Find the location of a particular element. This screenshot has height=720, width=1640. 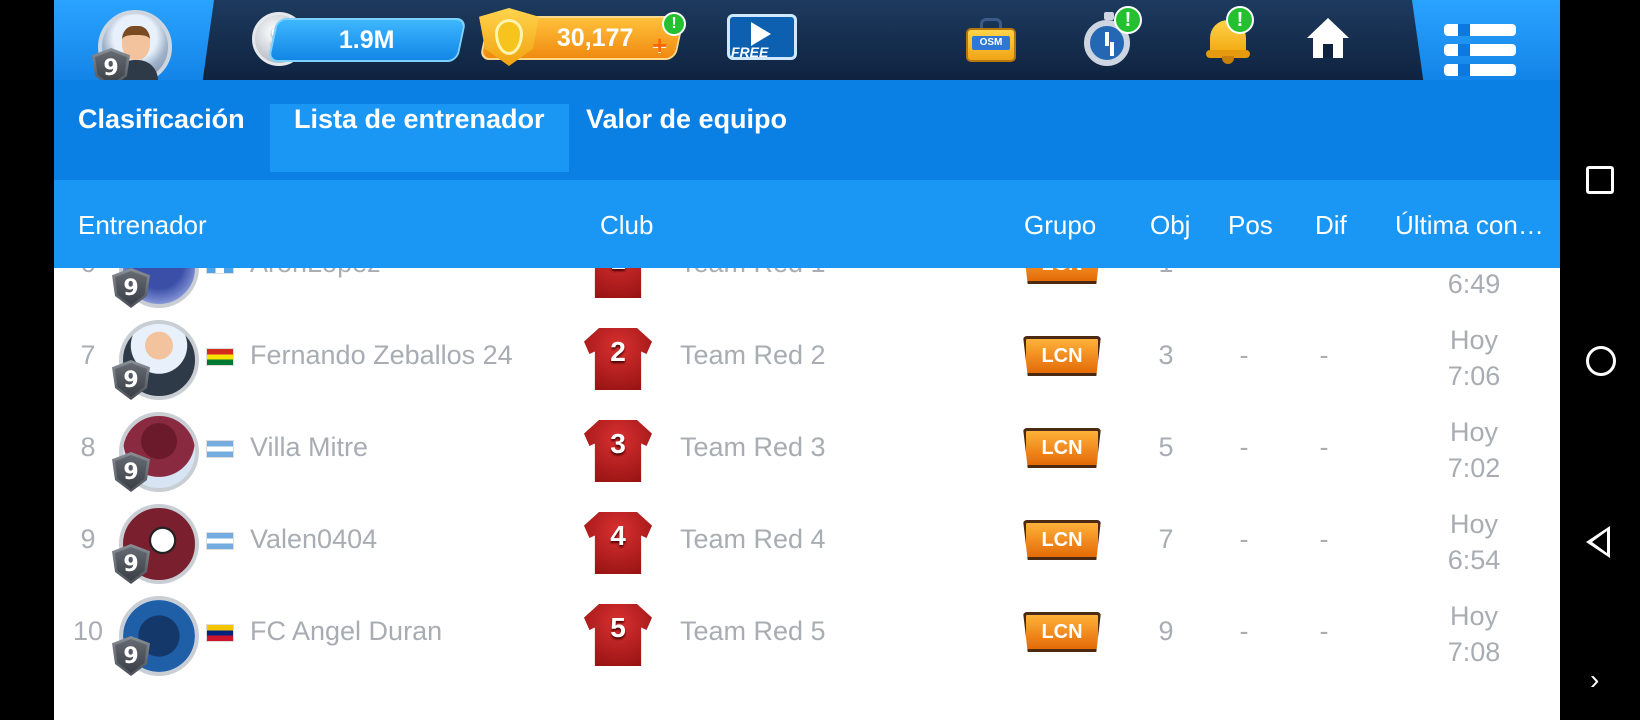

tokens-alert-icon: ! is located at coordinates (674, 24).